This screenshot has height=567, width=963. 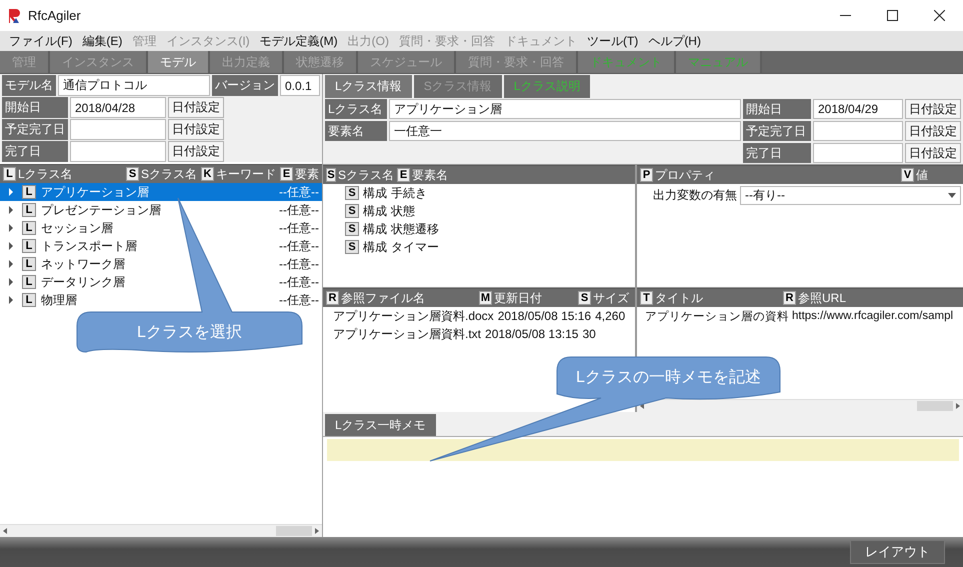 I want to click on class-name: トランスポート層, so click(x=89, y=246).